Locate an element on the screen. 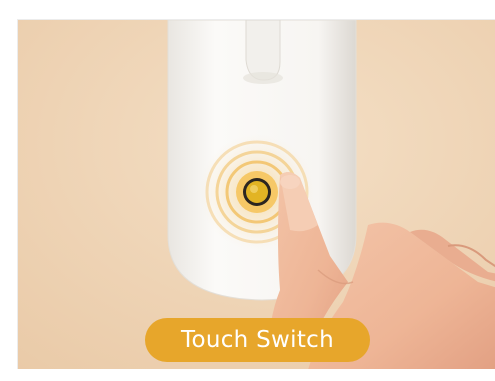 This screenshot has height=381, width=495. touch-switch-label: Touch Switch is located at coordinates (257, 340).